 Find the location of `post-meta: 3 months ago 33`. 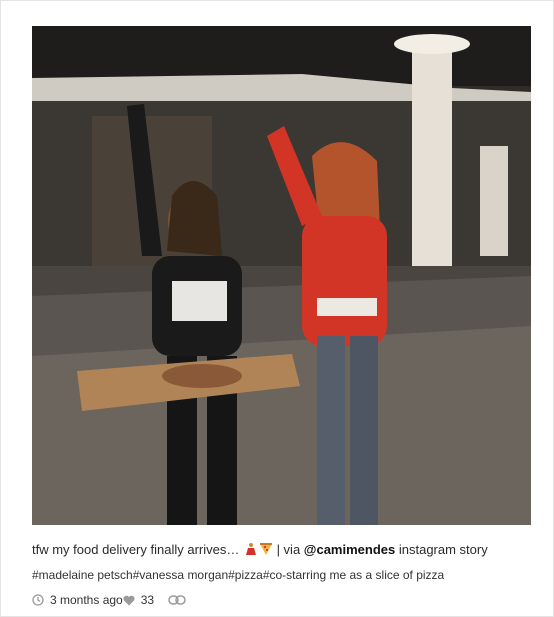

post-meta: 3 months ago 33 is located at coordinates (109, 600).